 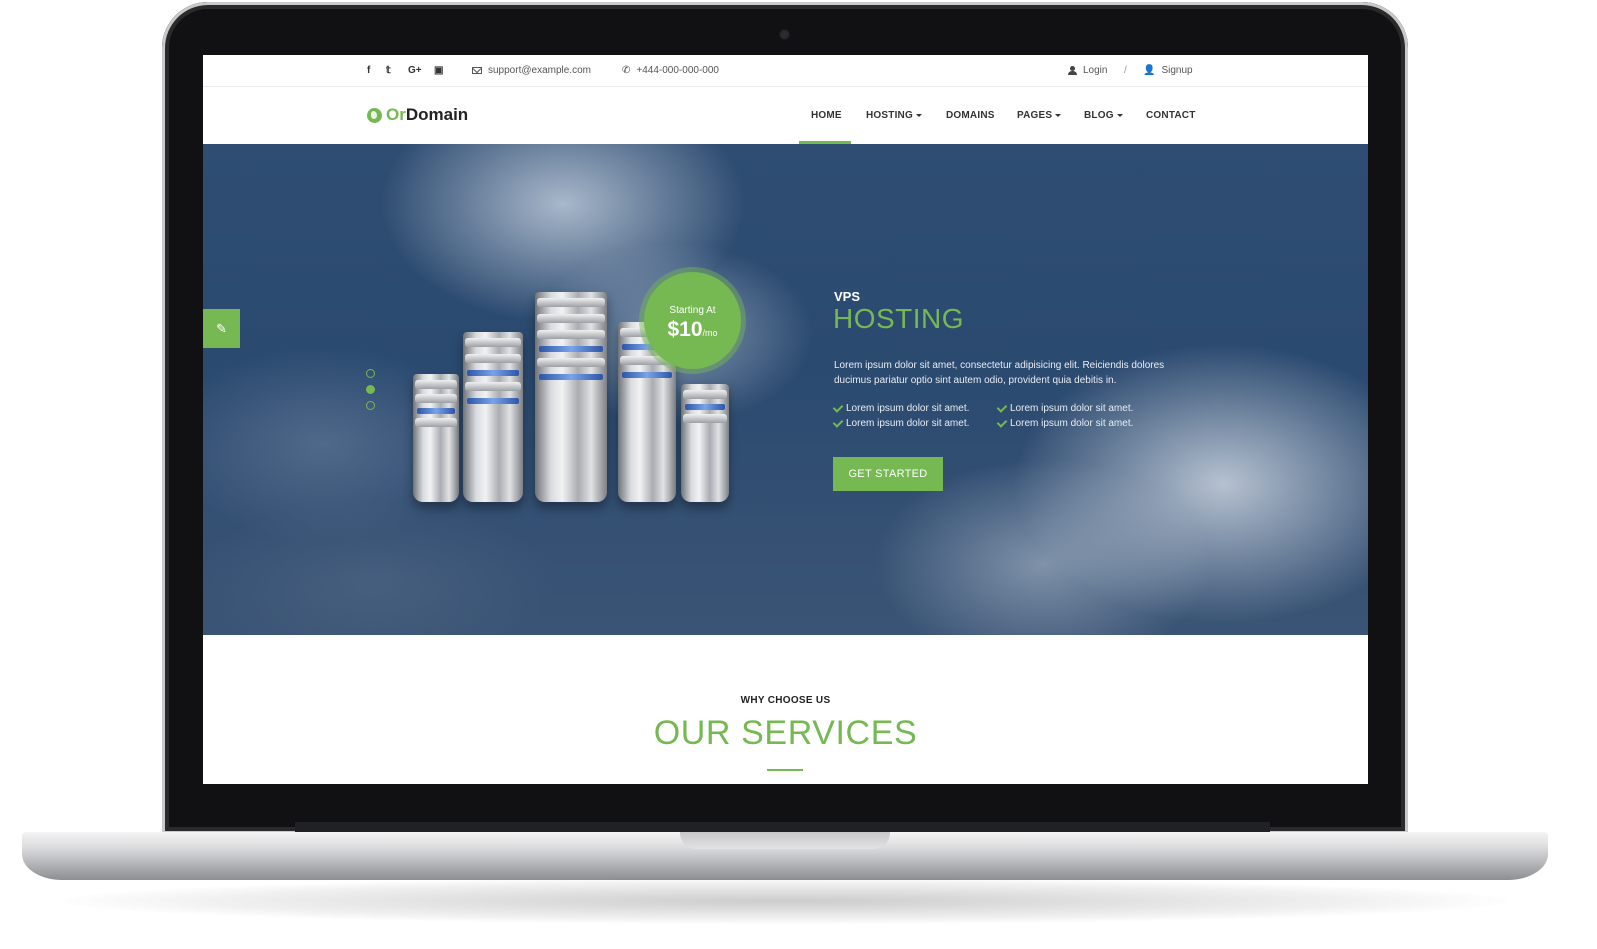 I want to click on logo-text-or: Or, so click(x=396, y=114).